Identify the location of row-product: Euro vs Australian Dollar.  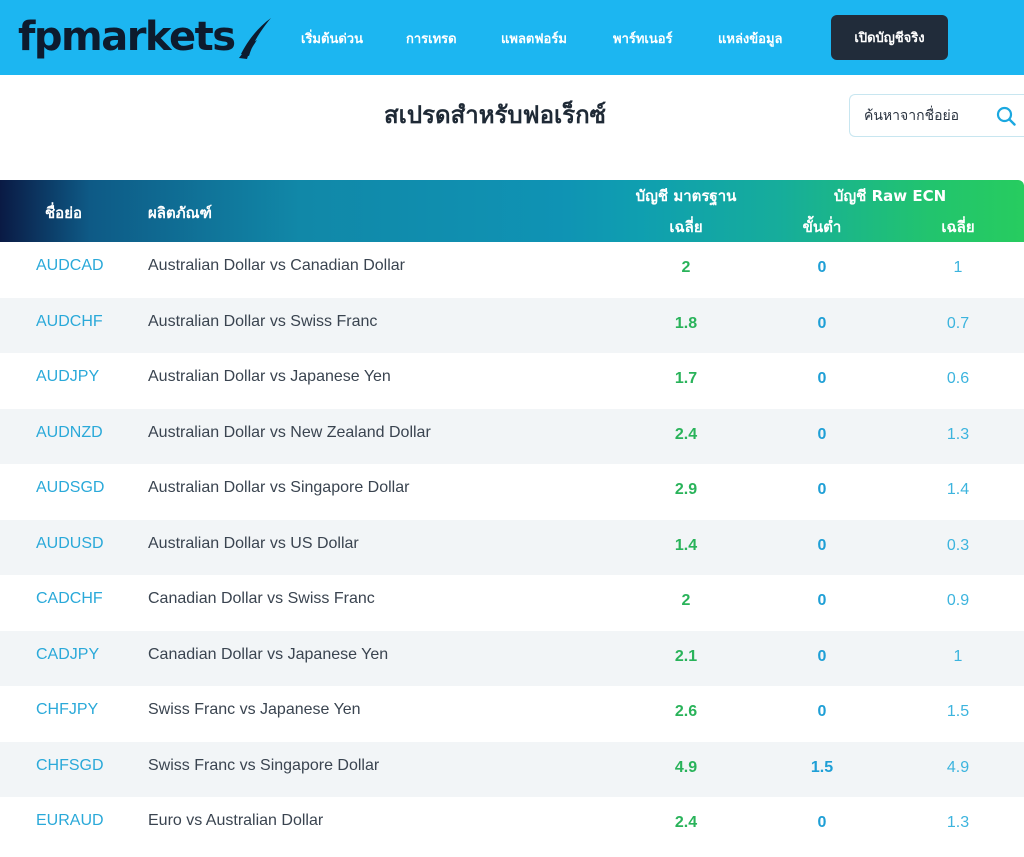
(236, 820).